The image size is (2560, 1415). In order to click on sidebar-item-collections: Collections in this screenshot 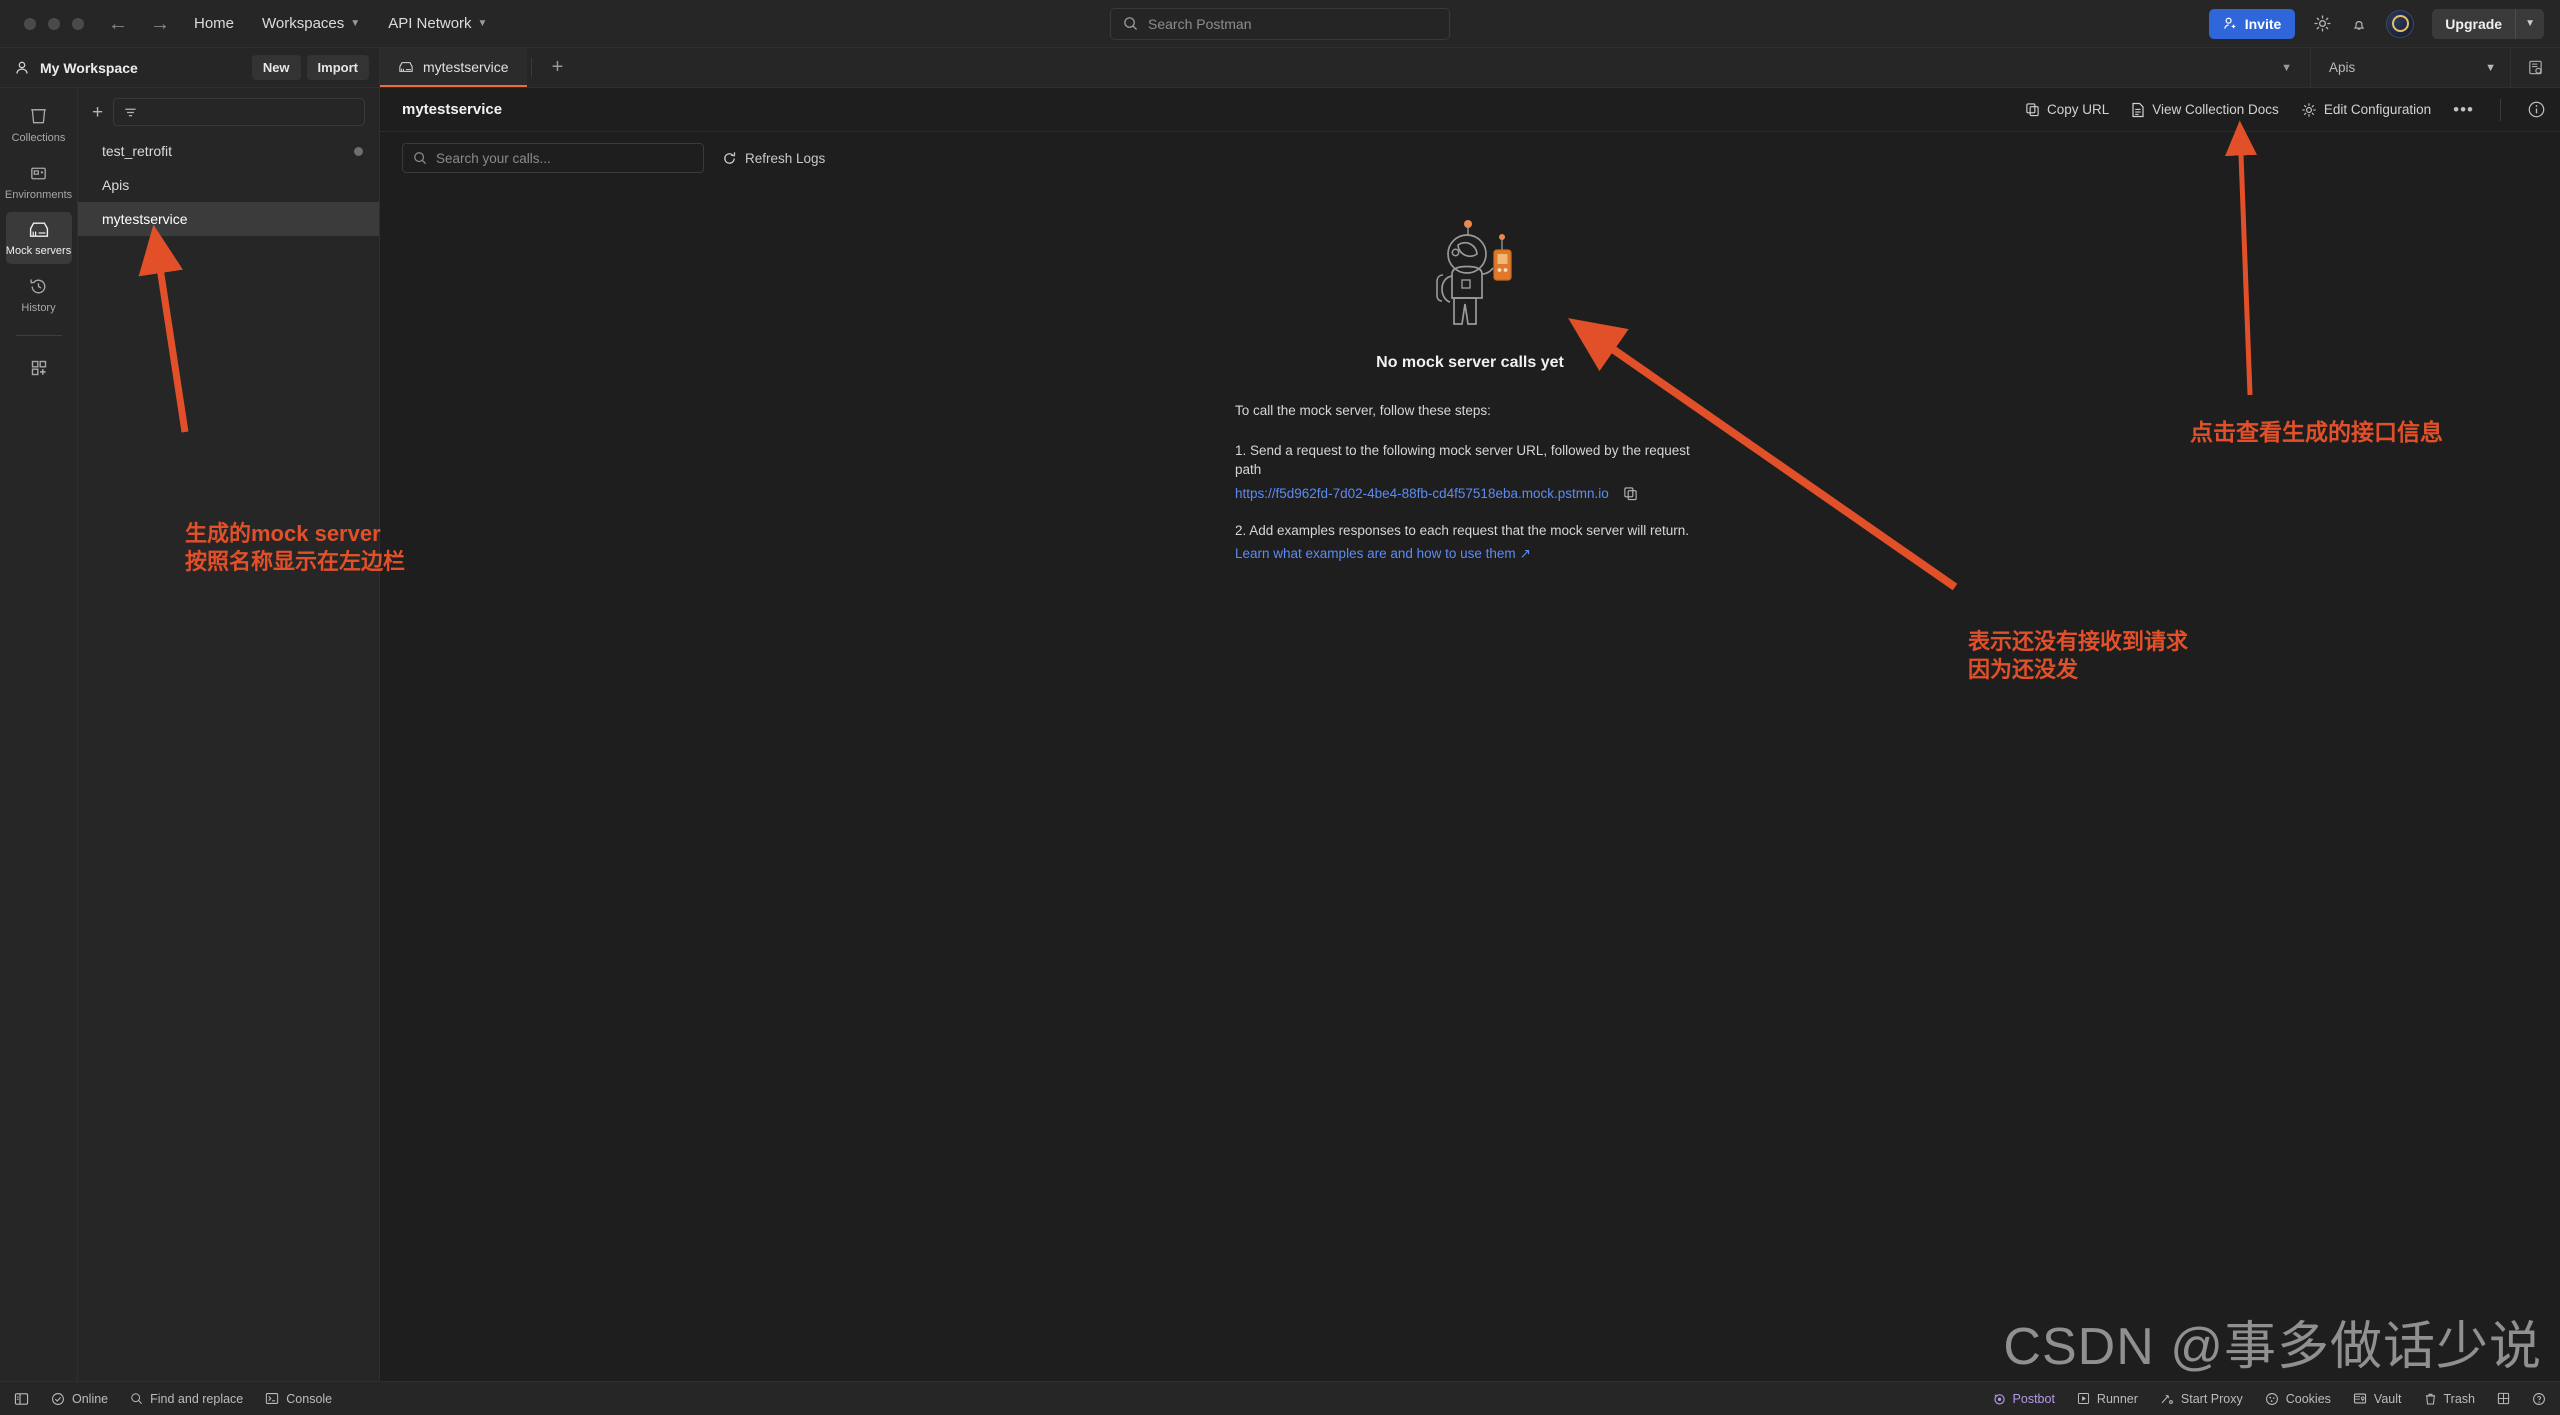, I will do `click(39, 124)`.